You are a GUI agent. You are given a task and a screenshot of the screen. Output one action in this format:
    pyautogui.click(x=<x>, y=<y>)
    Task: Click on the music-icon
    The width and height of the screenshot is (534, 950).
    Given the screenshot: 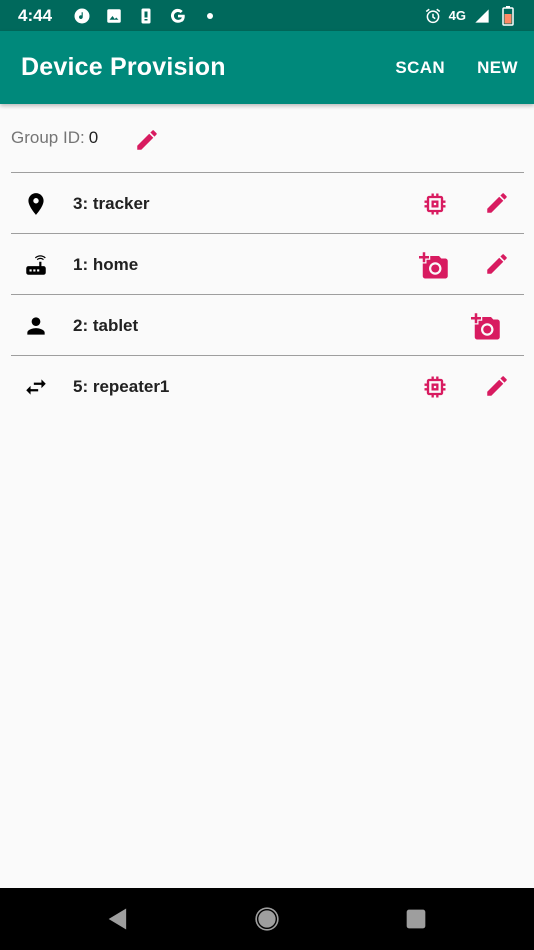 What is the action you would take?
    pyautogui.click(x=82, y=16)
    